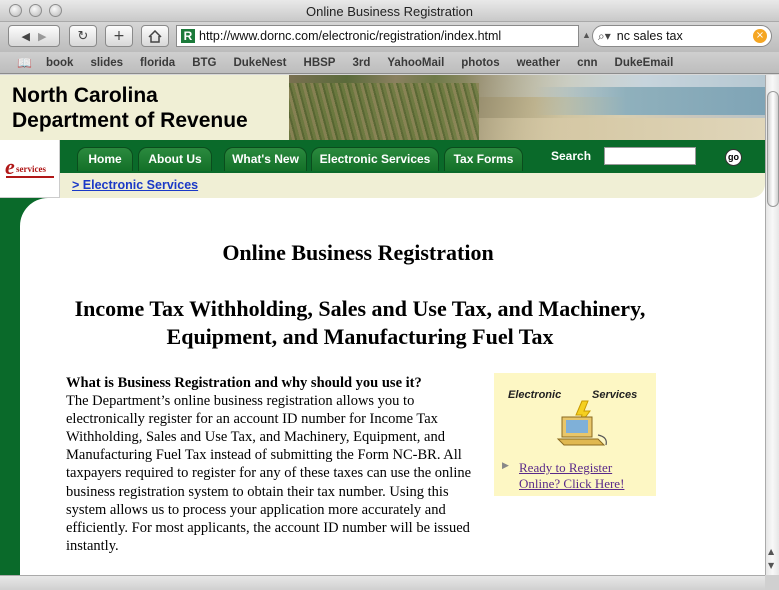  What do you see at coordinates (42, 36) in the screenshot?
I see `forward-arrow-icon: ▶` at bounding box center [42, 36].